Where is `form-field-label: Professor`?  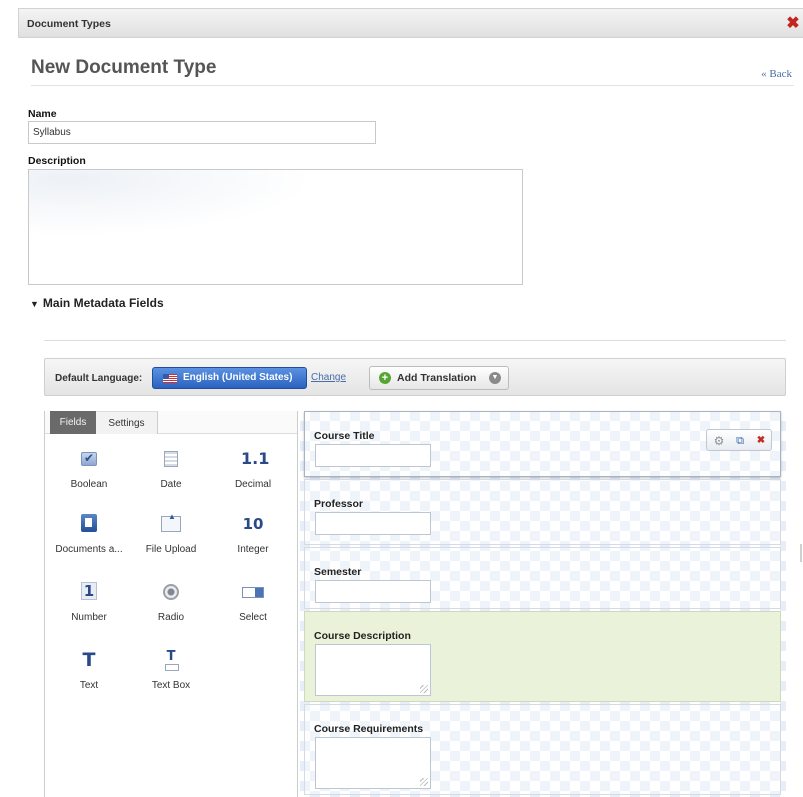
form-field-label: Professor is located at coordinates (339, 504).